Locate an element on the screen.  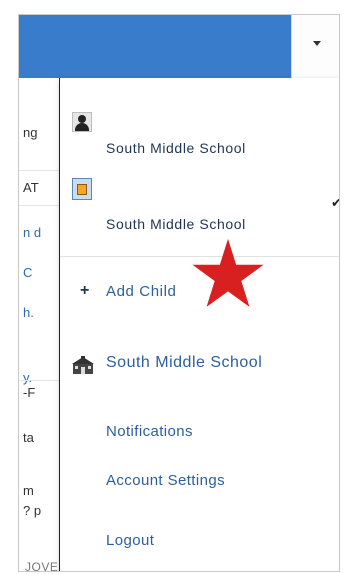
student-item: South Middle School is located at coordinates (199, 134).